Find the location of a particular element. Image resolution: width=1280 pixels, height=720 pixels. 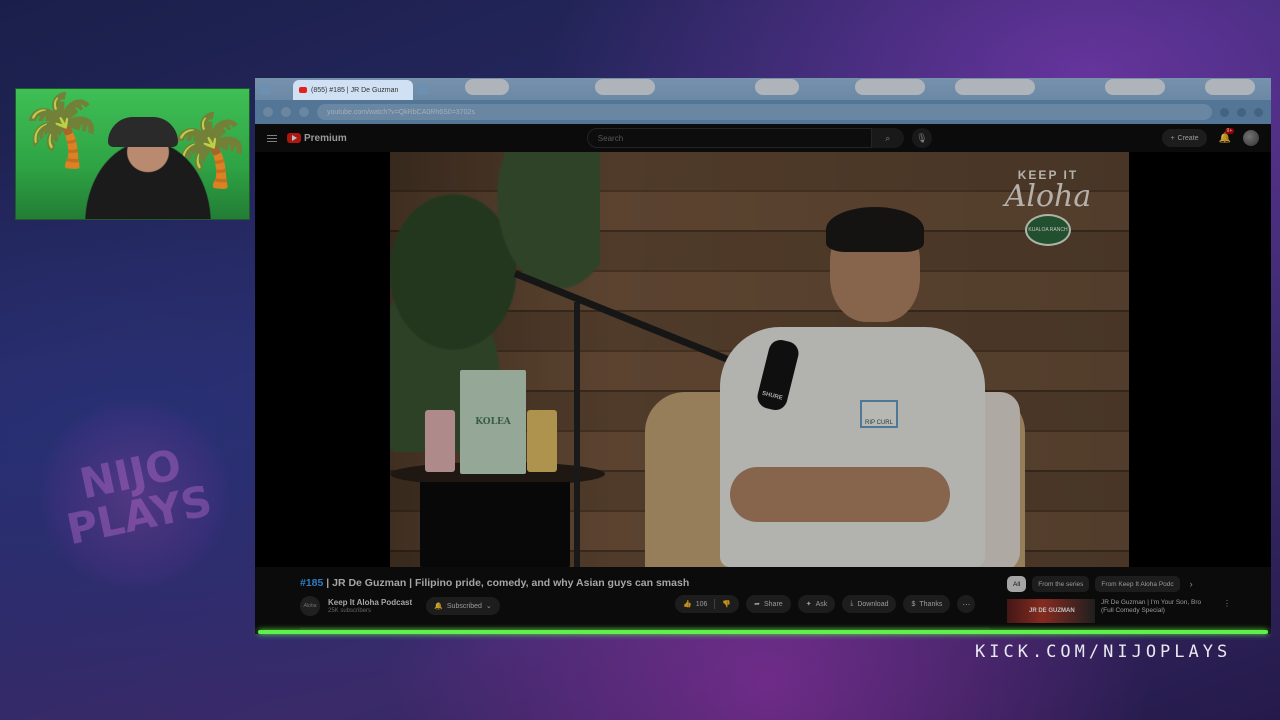

search-button: ⌕ is located at coordinates (887, 138).